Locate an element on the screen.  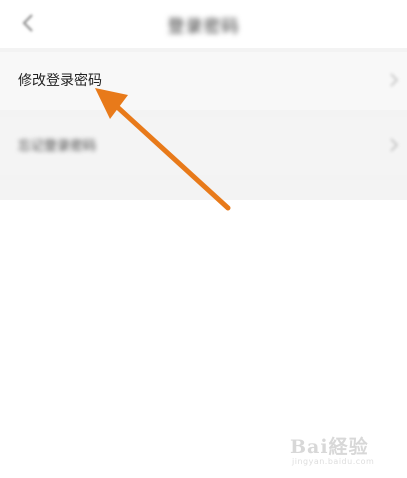
annotation-arrow is located at coordinates (163, 149).